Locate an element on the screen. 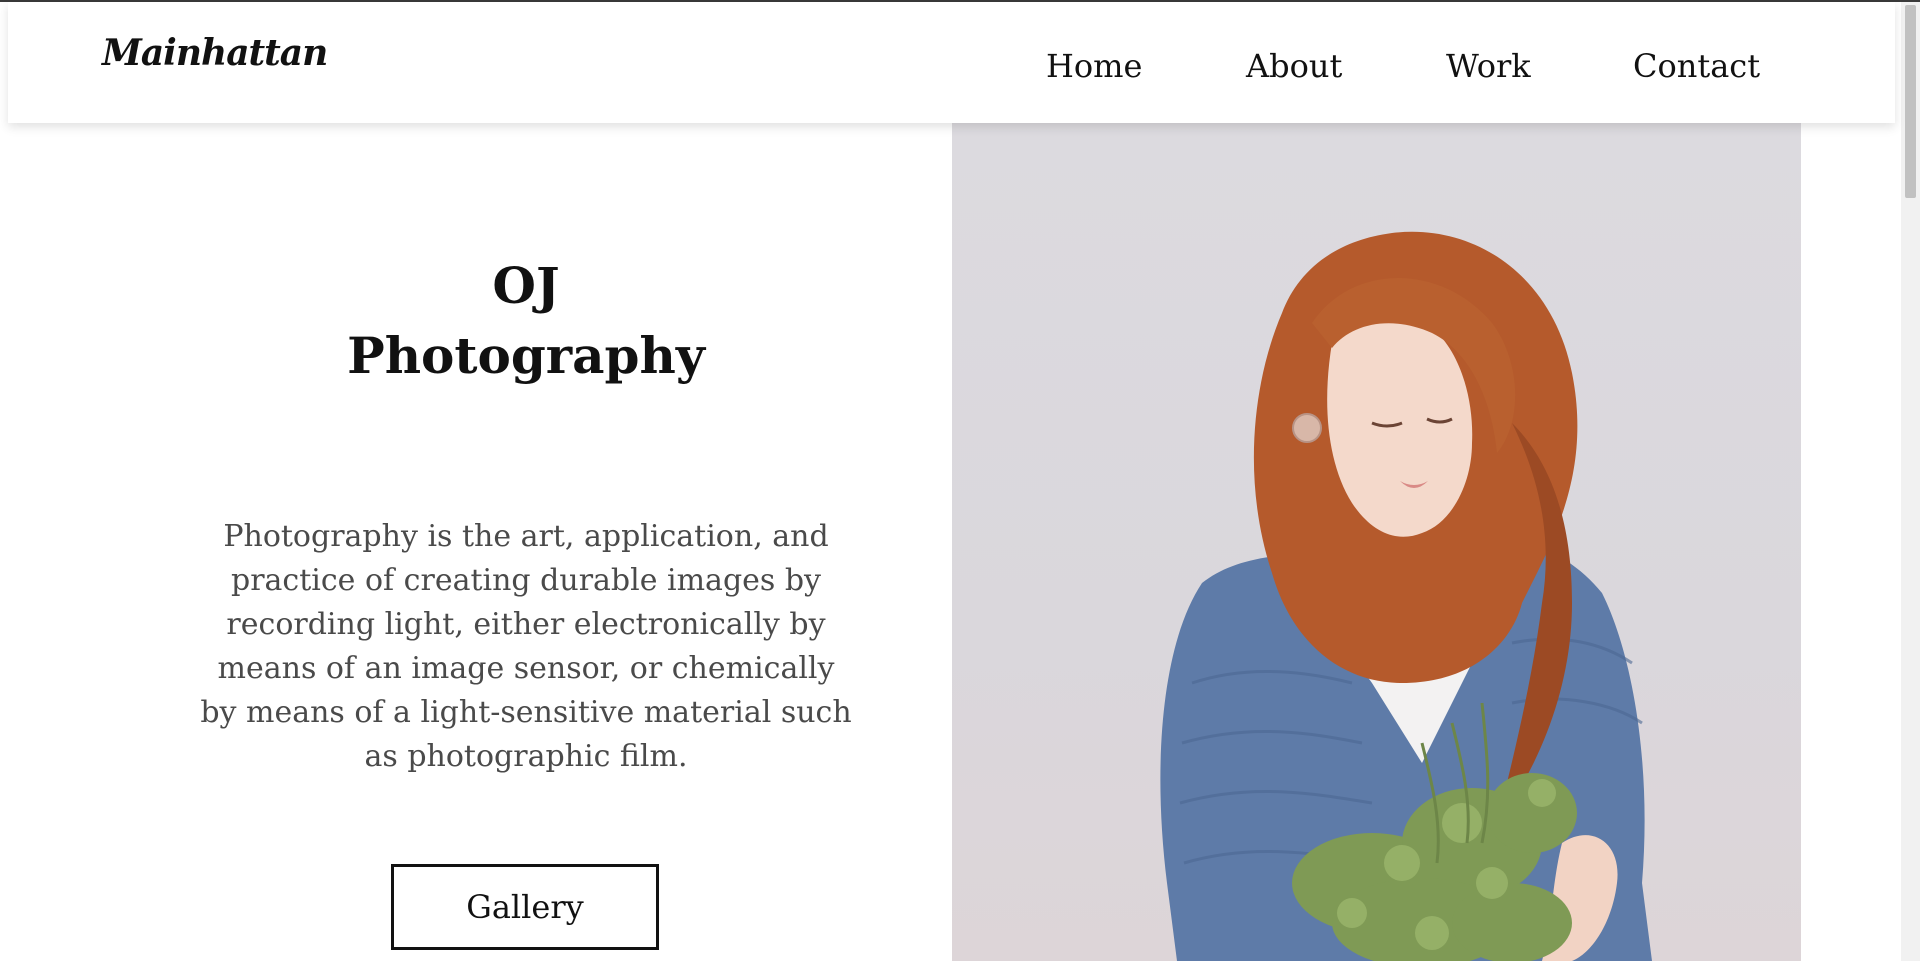  page-scrollbar is located at coordinates (1910, 481).